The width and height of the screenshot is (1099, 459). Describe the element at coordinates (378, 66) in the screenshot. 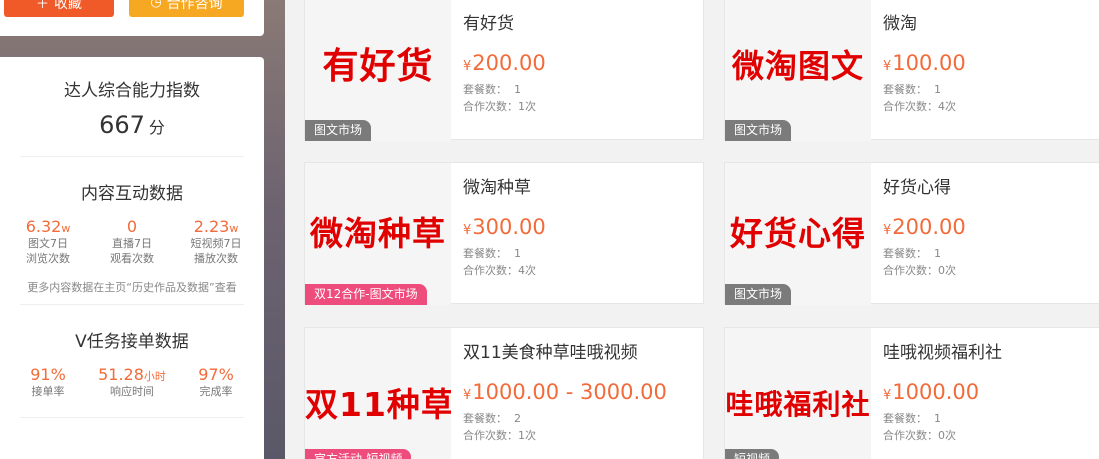

I see `thumbnail-text: 有好货` at that location.